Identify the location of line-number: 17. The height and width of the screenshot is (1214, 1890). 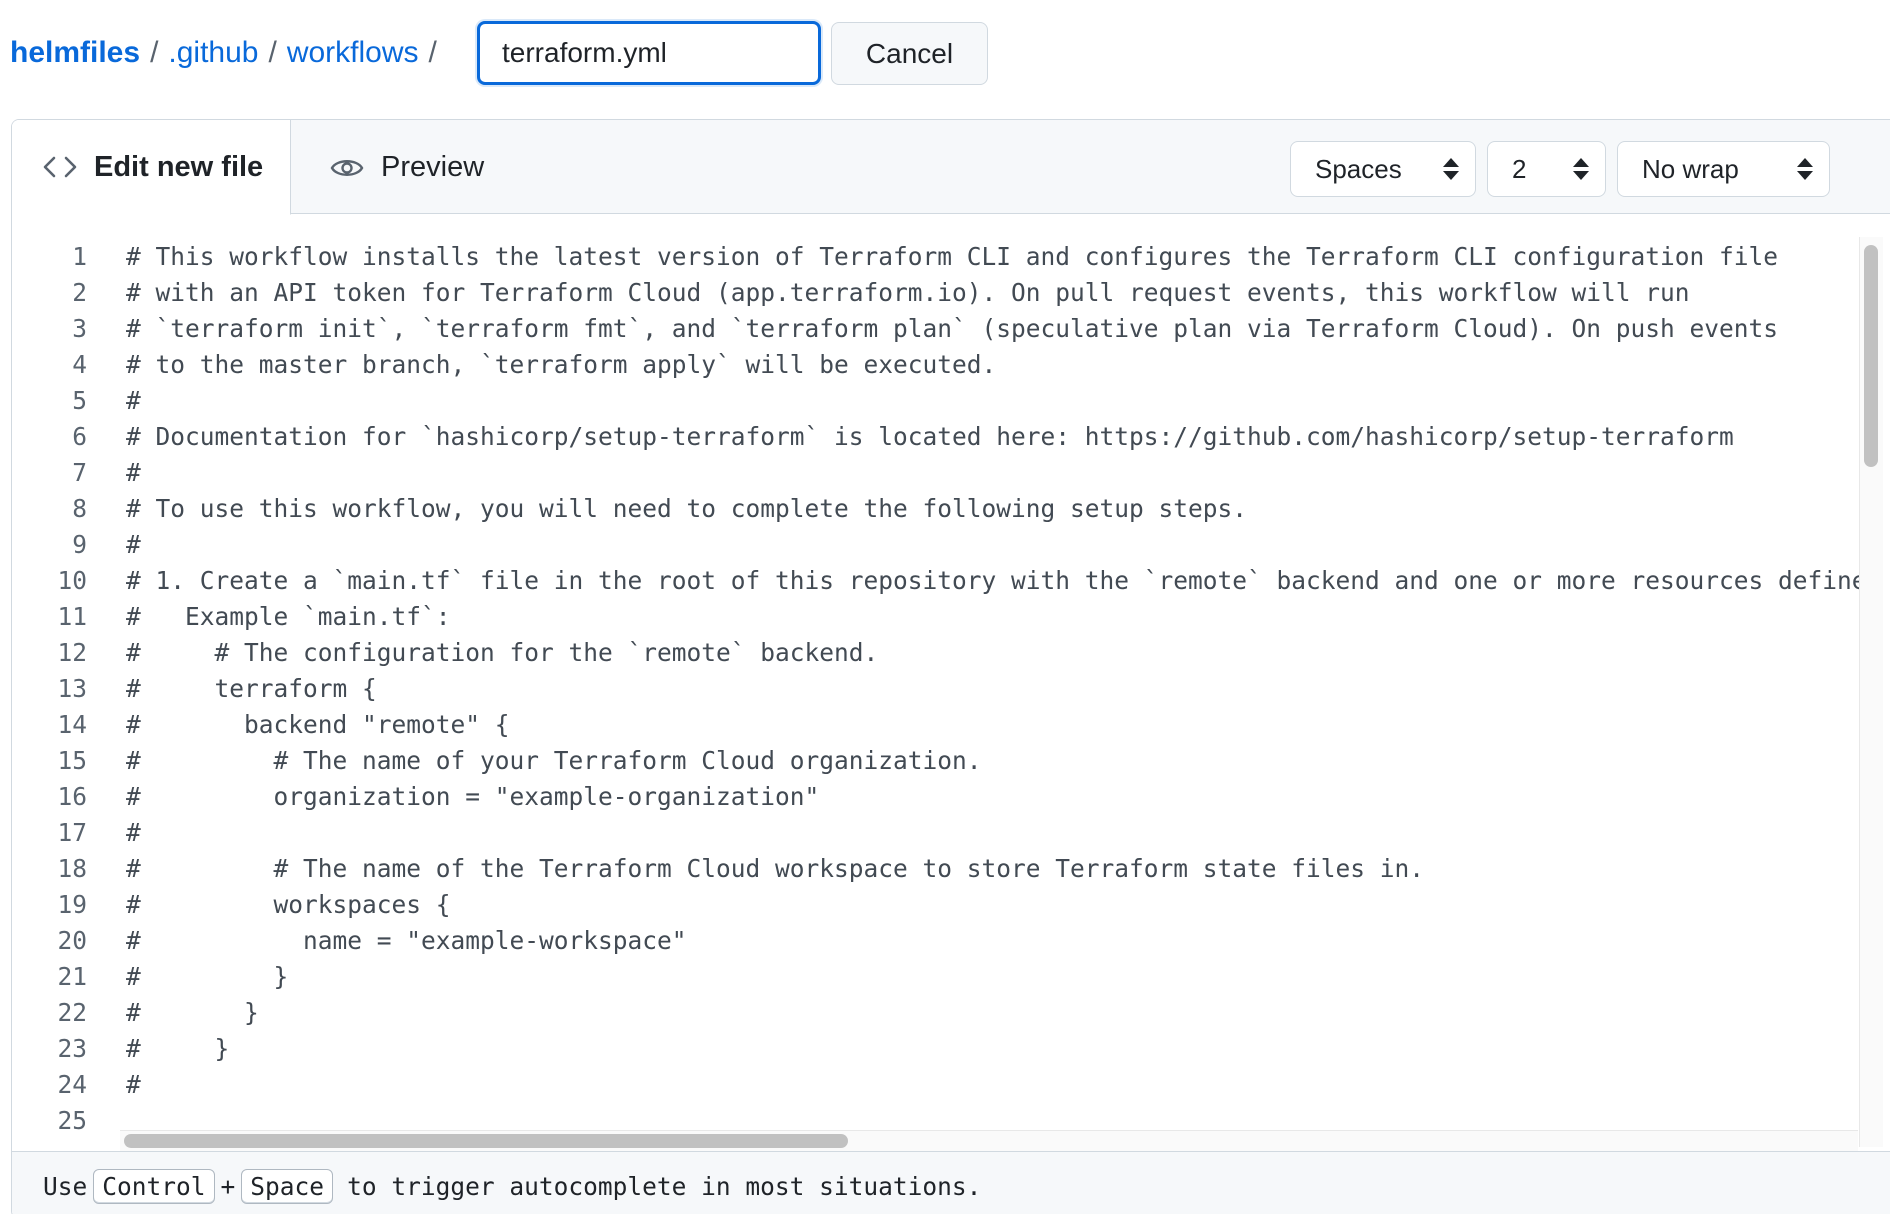
(72, 832).